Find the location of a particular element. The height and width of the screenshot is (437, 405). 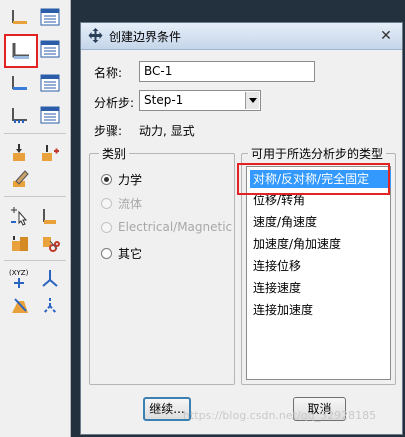

category-title: 类别 is located at coordinates (114, 153).